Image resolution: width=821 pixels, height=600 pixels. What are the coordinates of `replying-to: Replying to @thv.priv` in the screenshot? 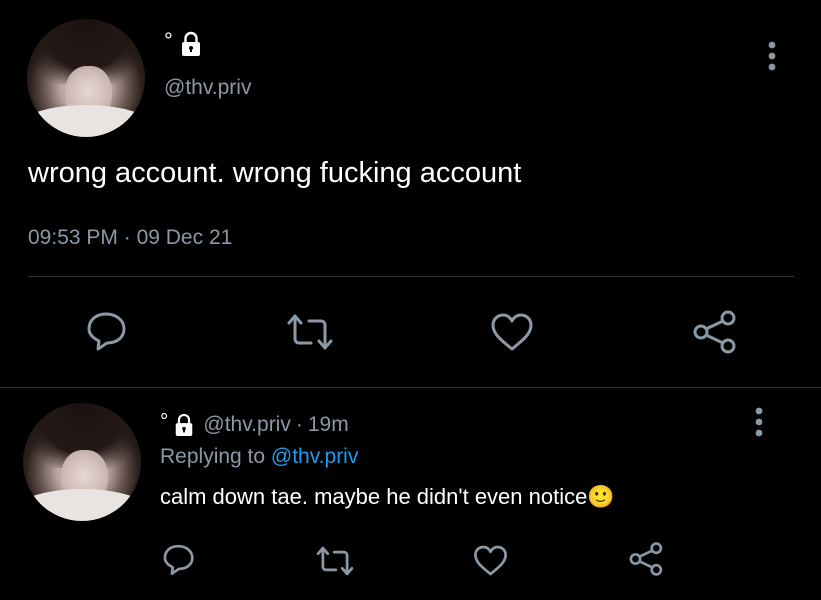 It's located at (259, 457).